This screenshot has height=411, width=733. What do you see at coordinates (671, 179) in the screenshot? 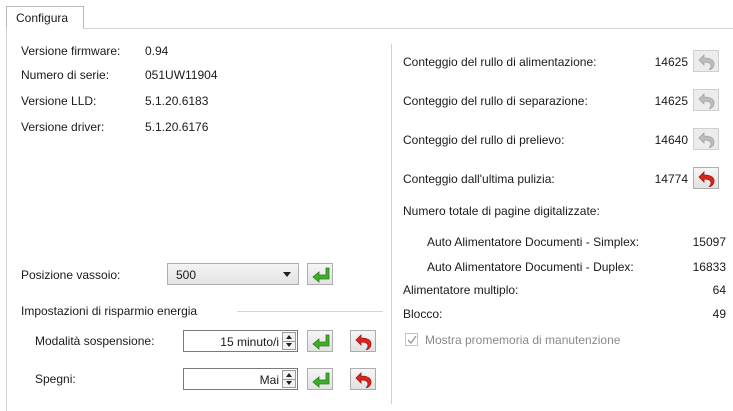
I see `cleaning-value: 14774` at bounding box center [671, 179].